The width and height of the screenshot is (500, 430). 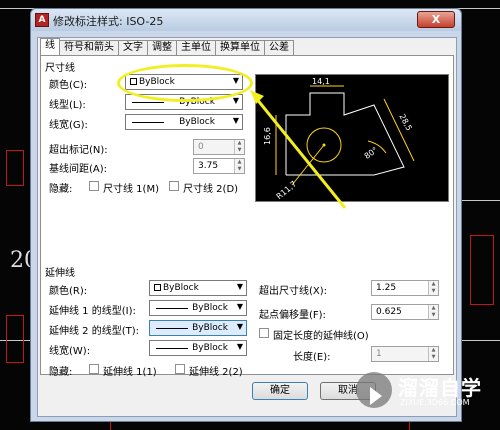 I want to click on watermark-title: 溜溜自学, so click(x=440, y=388).